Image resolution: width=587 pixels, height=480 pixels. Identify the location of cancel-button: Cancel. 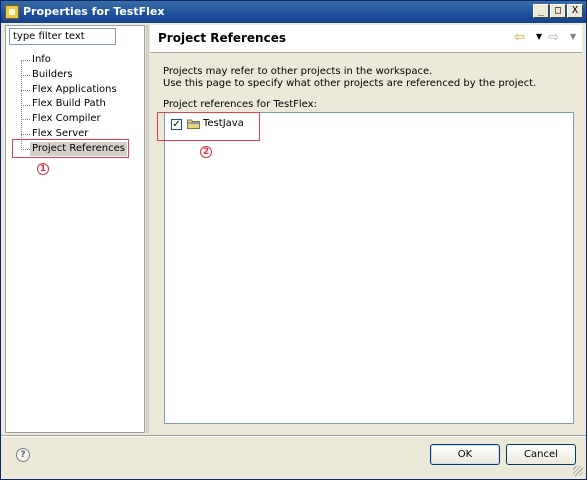
(541, 454).